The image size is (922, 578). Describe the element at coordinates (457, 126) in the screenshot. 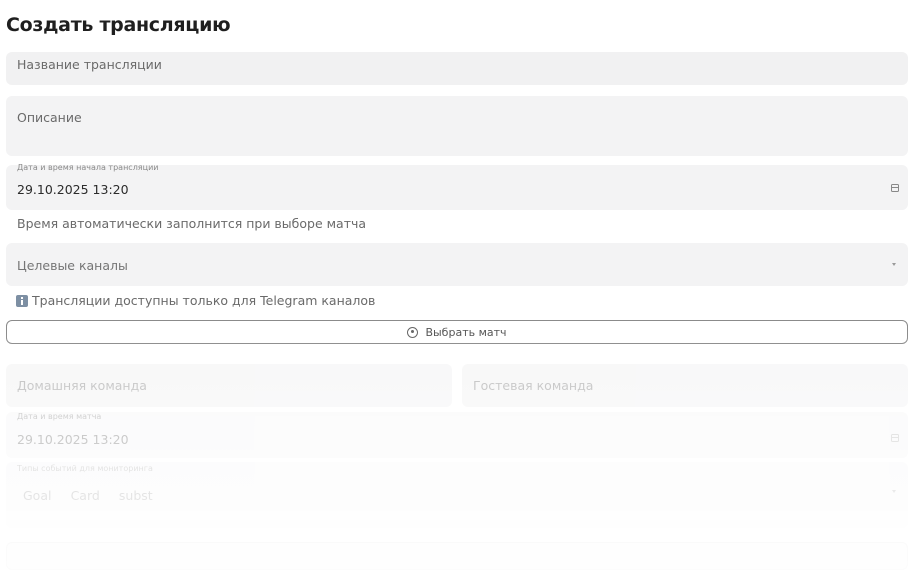

I see `description-textarea: Описание` at that location.